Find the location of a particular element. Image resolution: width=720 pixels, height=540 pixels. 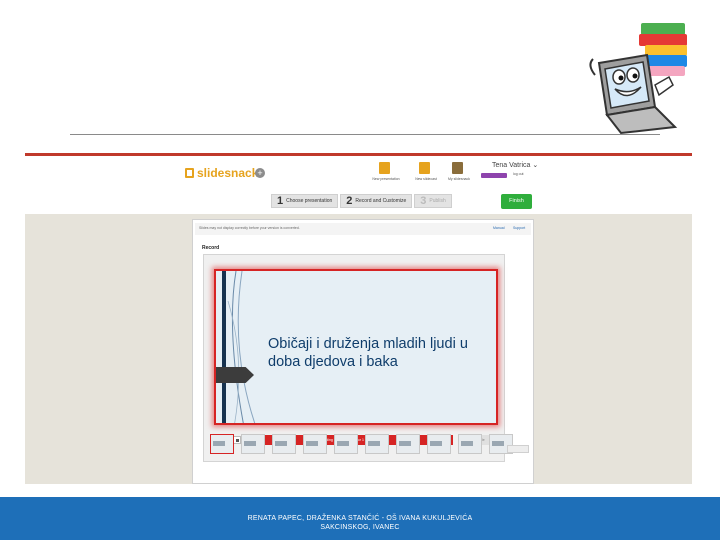

new-presentation-icon is located at coordinates (384, 168).